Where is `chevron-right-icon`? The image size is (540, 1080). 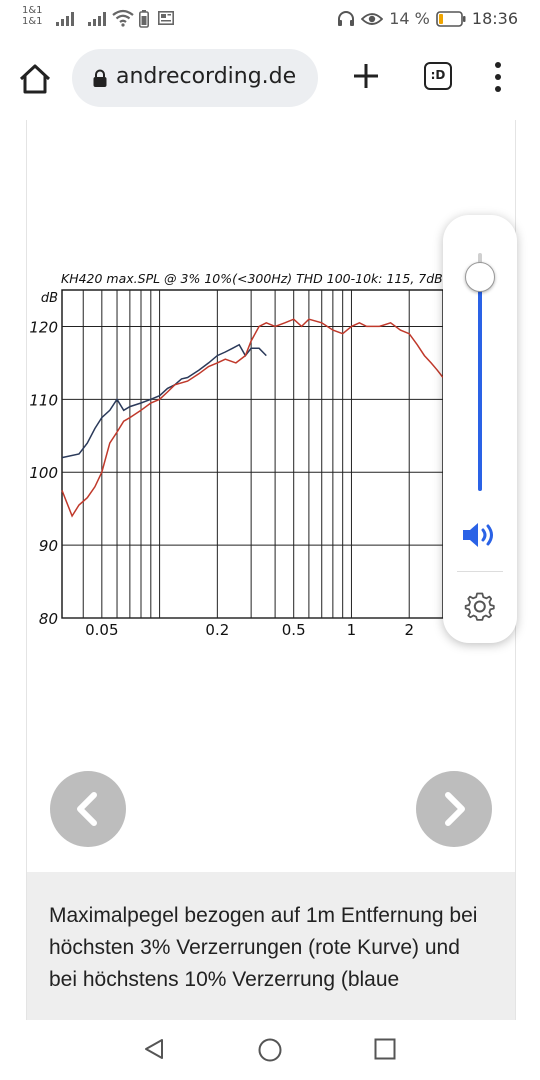
chevron-right-icon is located at coordinates (455, 809).